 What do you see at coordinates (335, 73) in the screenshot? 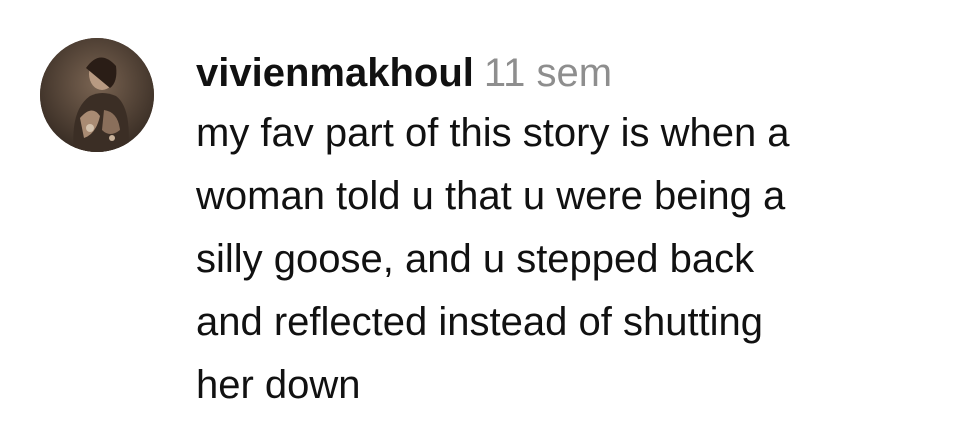
I see `username-link: vivienmakhoul` at bounding box center [335, 73].